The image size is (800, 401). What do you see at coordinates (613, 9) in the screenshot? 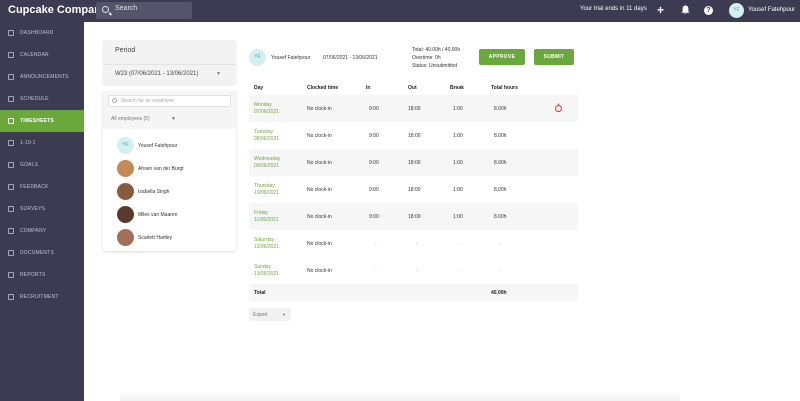
I see `trial-notice: Your trial ends in 11 days` at bounding box center [613, 9].